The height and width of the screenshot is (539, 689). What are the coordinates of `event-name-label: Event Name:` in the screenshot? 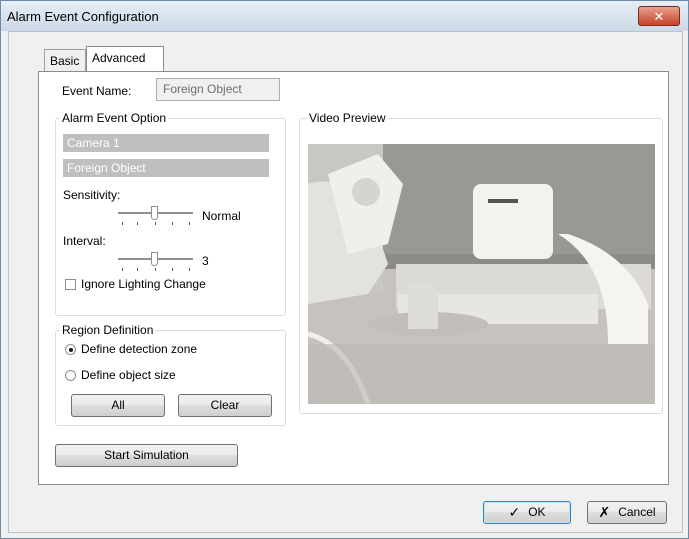 It's located at (97, 91).